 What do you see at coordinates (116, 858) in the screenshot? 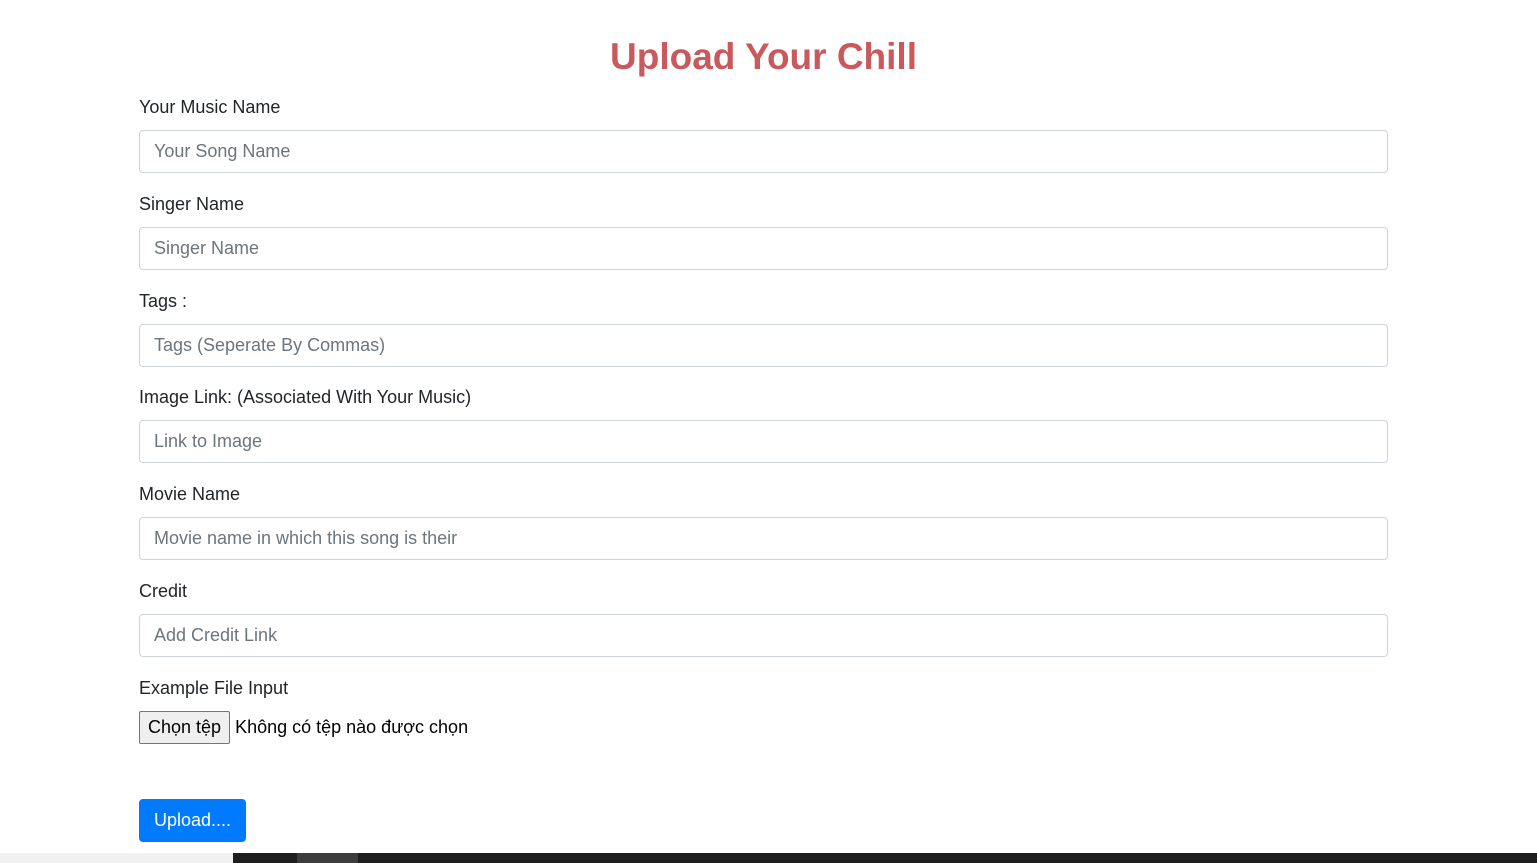
I see `taskbar-segment` at bounding box center [116, 858].